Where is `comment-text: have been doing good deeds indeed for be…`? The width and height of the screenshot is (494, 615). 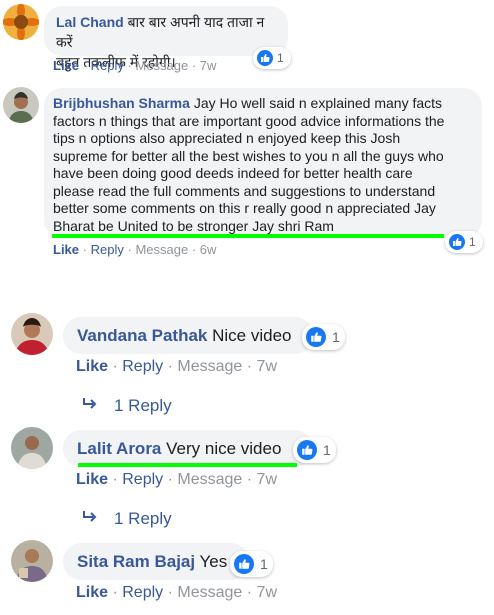 comment-text: have been doing good deeds indeed for be… is located at coordinates (233, 173).